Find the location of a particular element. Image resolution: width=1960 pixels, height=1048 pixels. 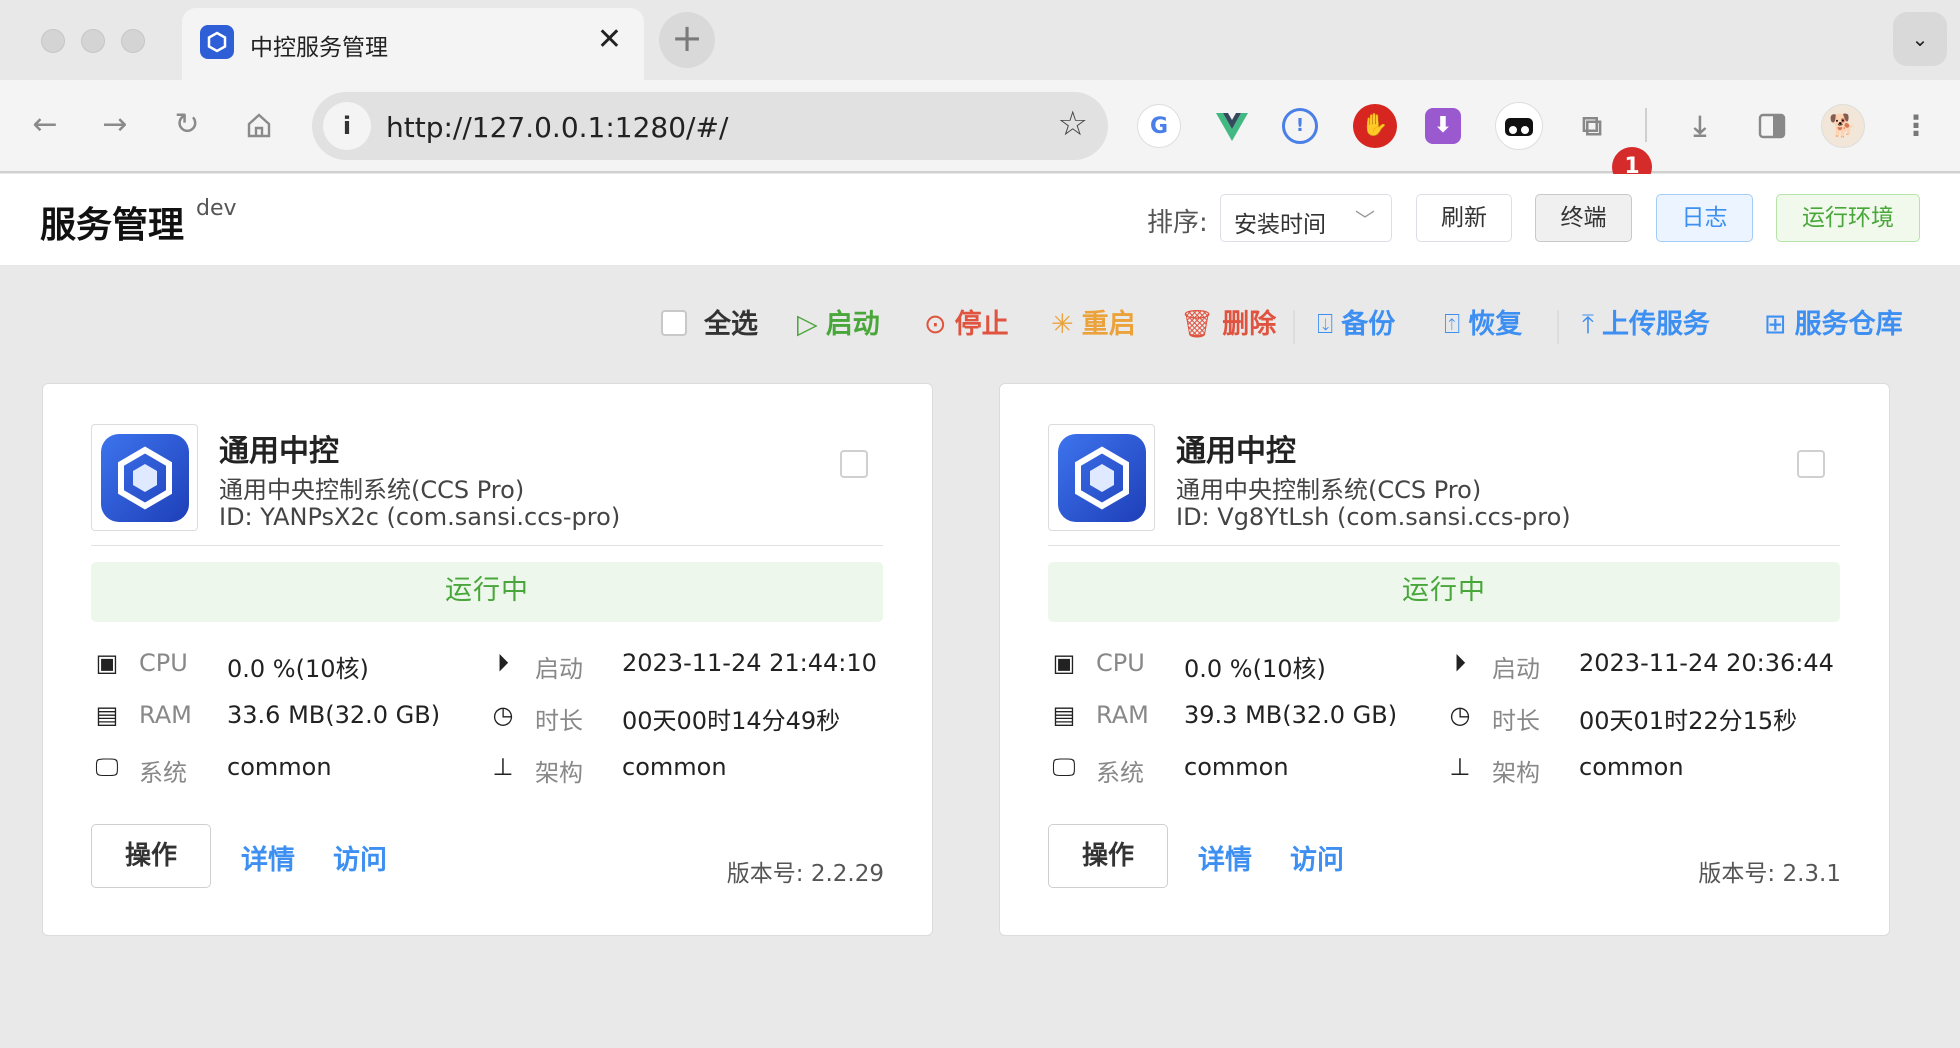

page-title: 服务管理 is located at coordinates (112, 225).